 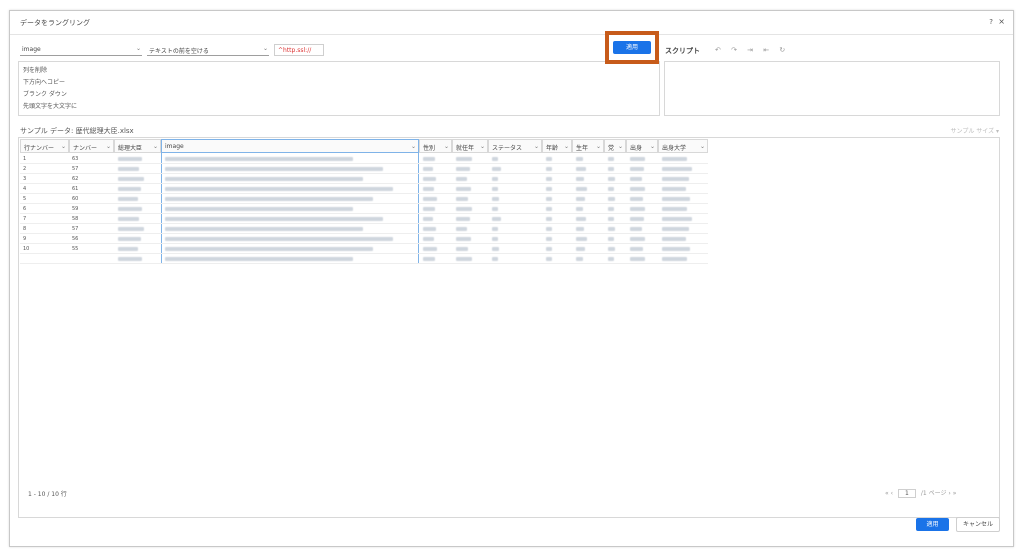 What do you see at coordinates (44, 169) in the screenshot?
I see `grid-cell: 2` at bounding box center [44, 169].